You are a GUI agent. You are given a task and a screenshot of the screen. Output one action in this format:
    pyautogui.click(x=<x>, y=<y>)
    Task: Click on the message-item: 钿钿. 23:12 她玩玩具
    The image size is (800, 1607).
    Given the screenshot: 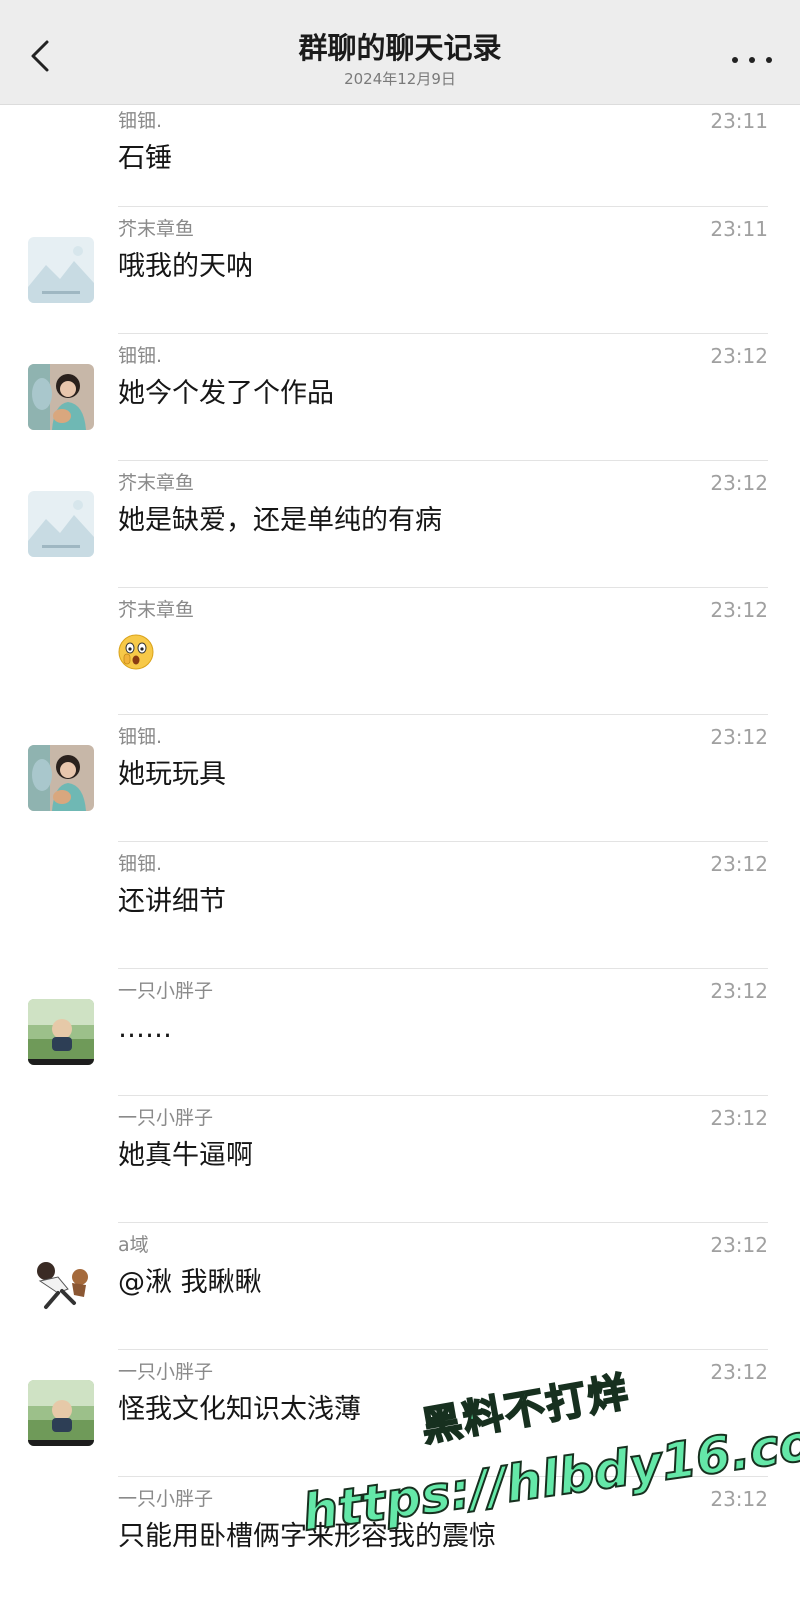 What is the action you would take?
    pyautogui.click(x=400, y=778)
    